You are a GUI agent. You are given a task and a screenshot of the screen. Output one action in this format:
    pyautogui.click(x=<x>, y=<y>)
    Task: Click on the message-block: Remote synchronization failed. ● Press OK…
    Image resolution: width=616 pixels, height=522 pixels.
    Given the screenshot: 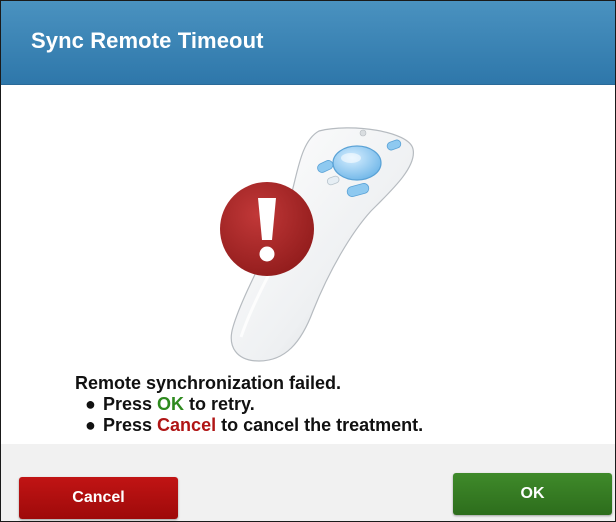 What is the action you would take?
    pyautogui.click(x=249, y=404)
    